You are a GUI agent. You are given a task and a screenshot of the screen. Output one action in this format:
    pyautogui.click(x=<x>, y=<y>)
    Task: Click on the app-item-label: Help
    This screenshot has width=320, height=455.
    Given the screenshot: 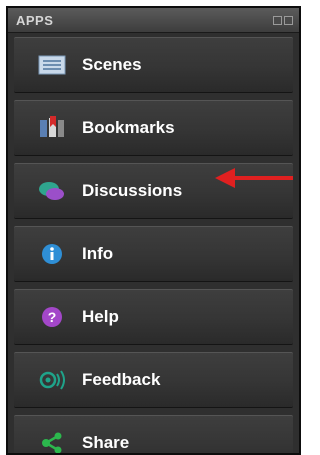 What is the action you would take?
    pyautogui.click(x=100, y=316)
    